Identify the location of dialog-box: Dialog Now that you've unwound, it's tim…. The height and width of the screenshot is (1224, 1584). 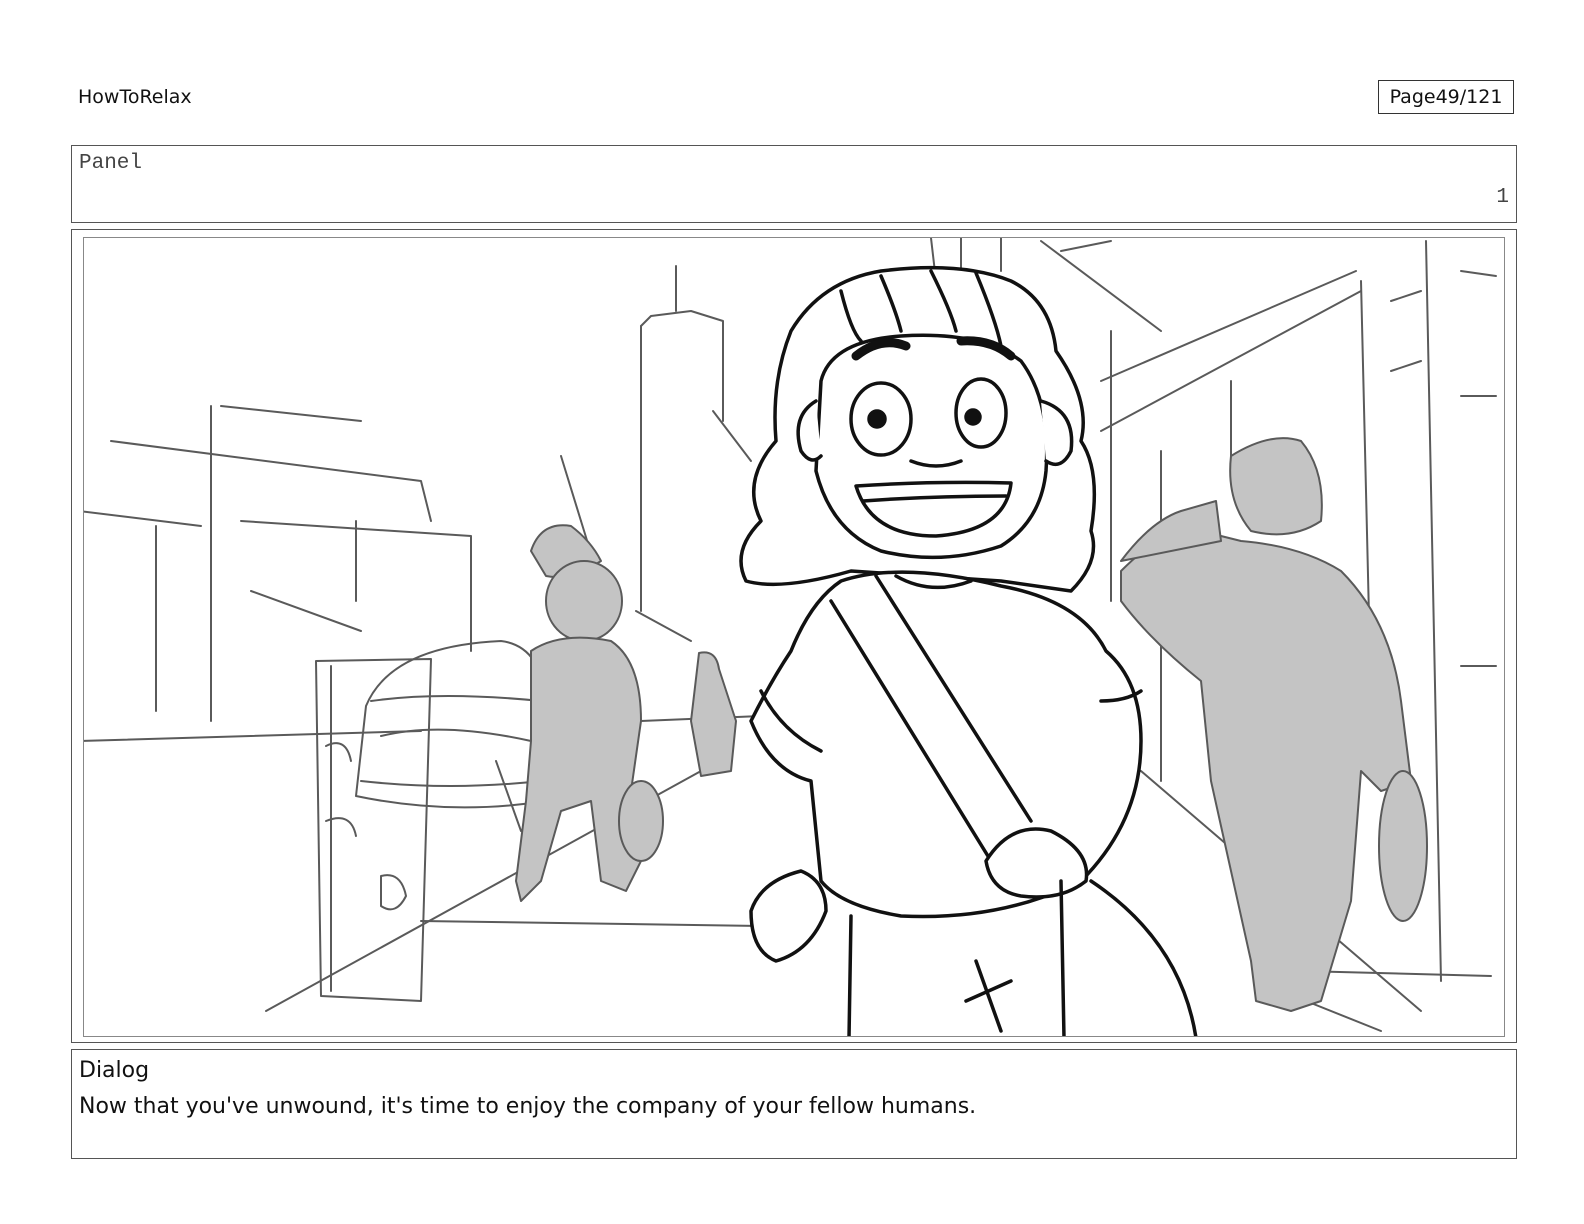
(794, 1104).